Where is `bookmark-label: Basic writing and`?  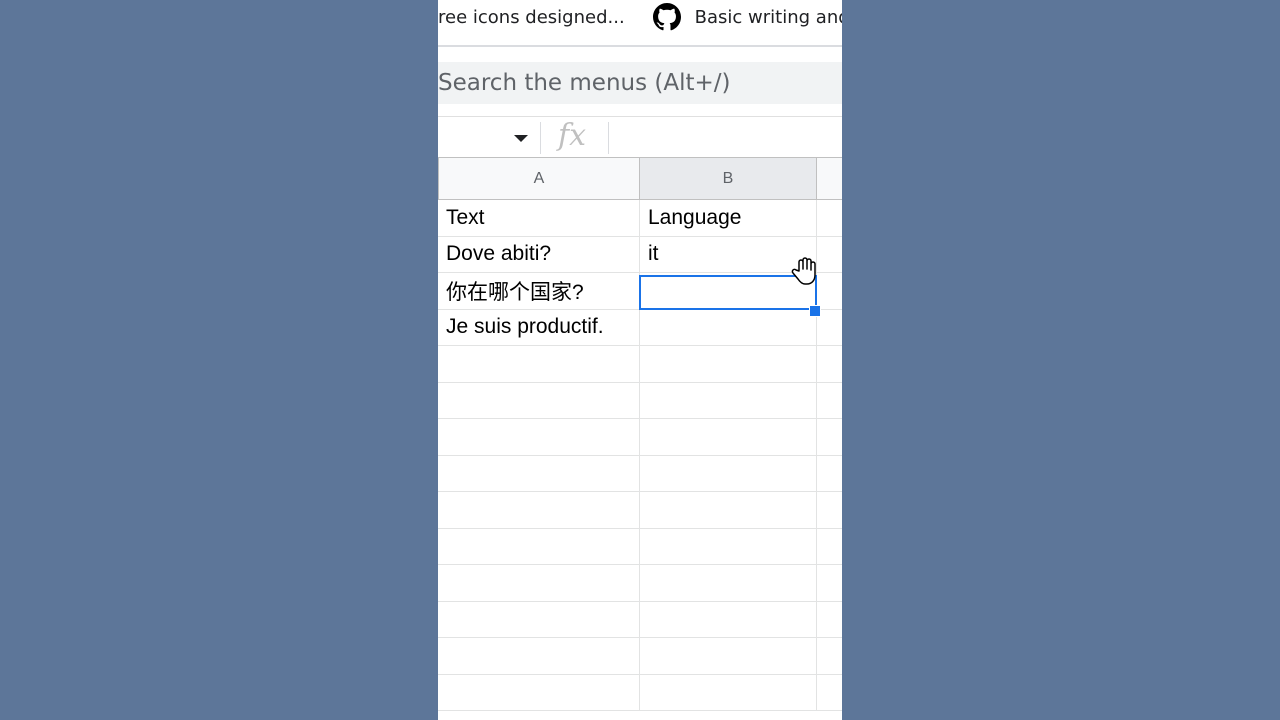 bookmark-label: Basic writing and is located at coordinates (768, 17).